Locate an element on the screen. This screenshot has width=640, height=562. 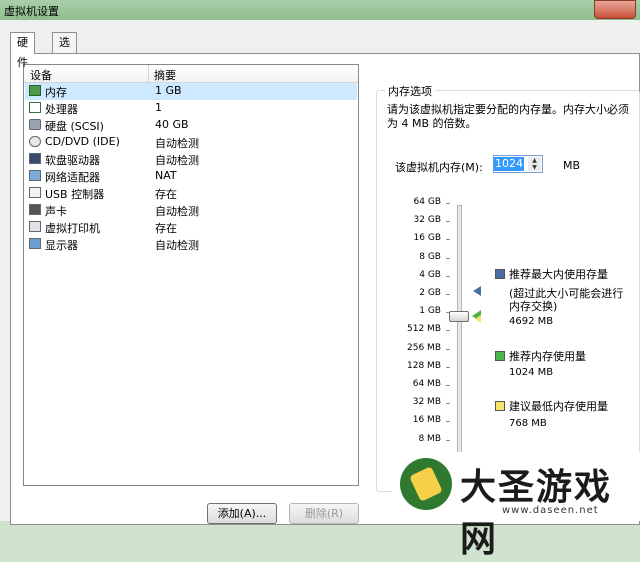
display-icon is located at coordinates (35, 243).